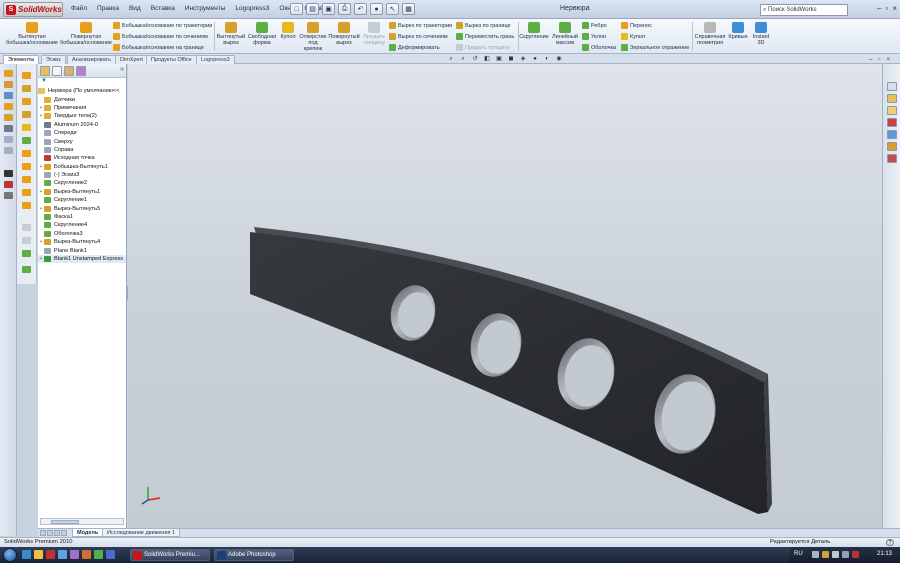  Describe the element at coordinates (8, 73) in the screenshot. I see `sketch-tool-icon` at that location.